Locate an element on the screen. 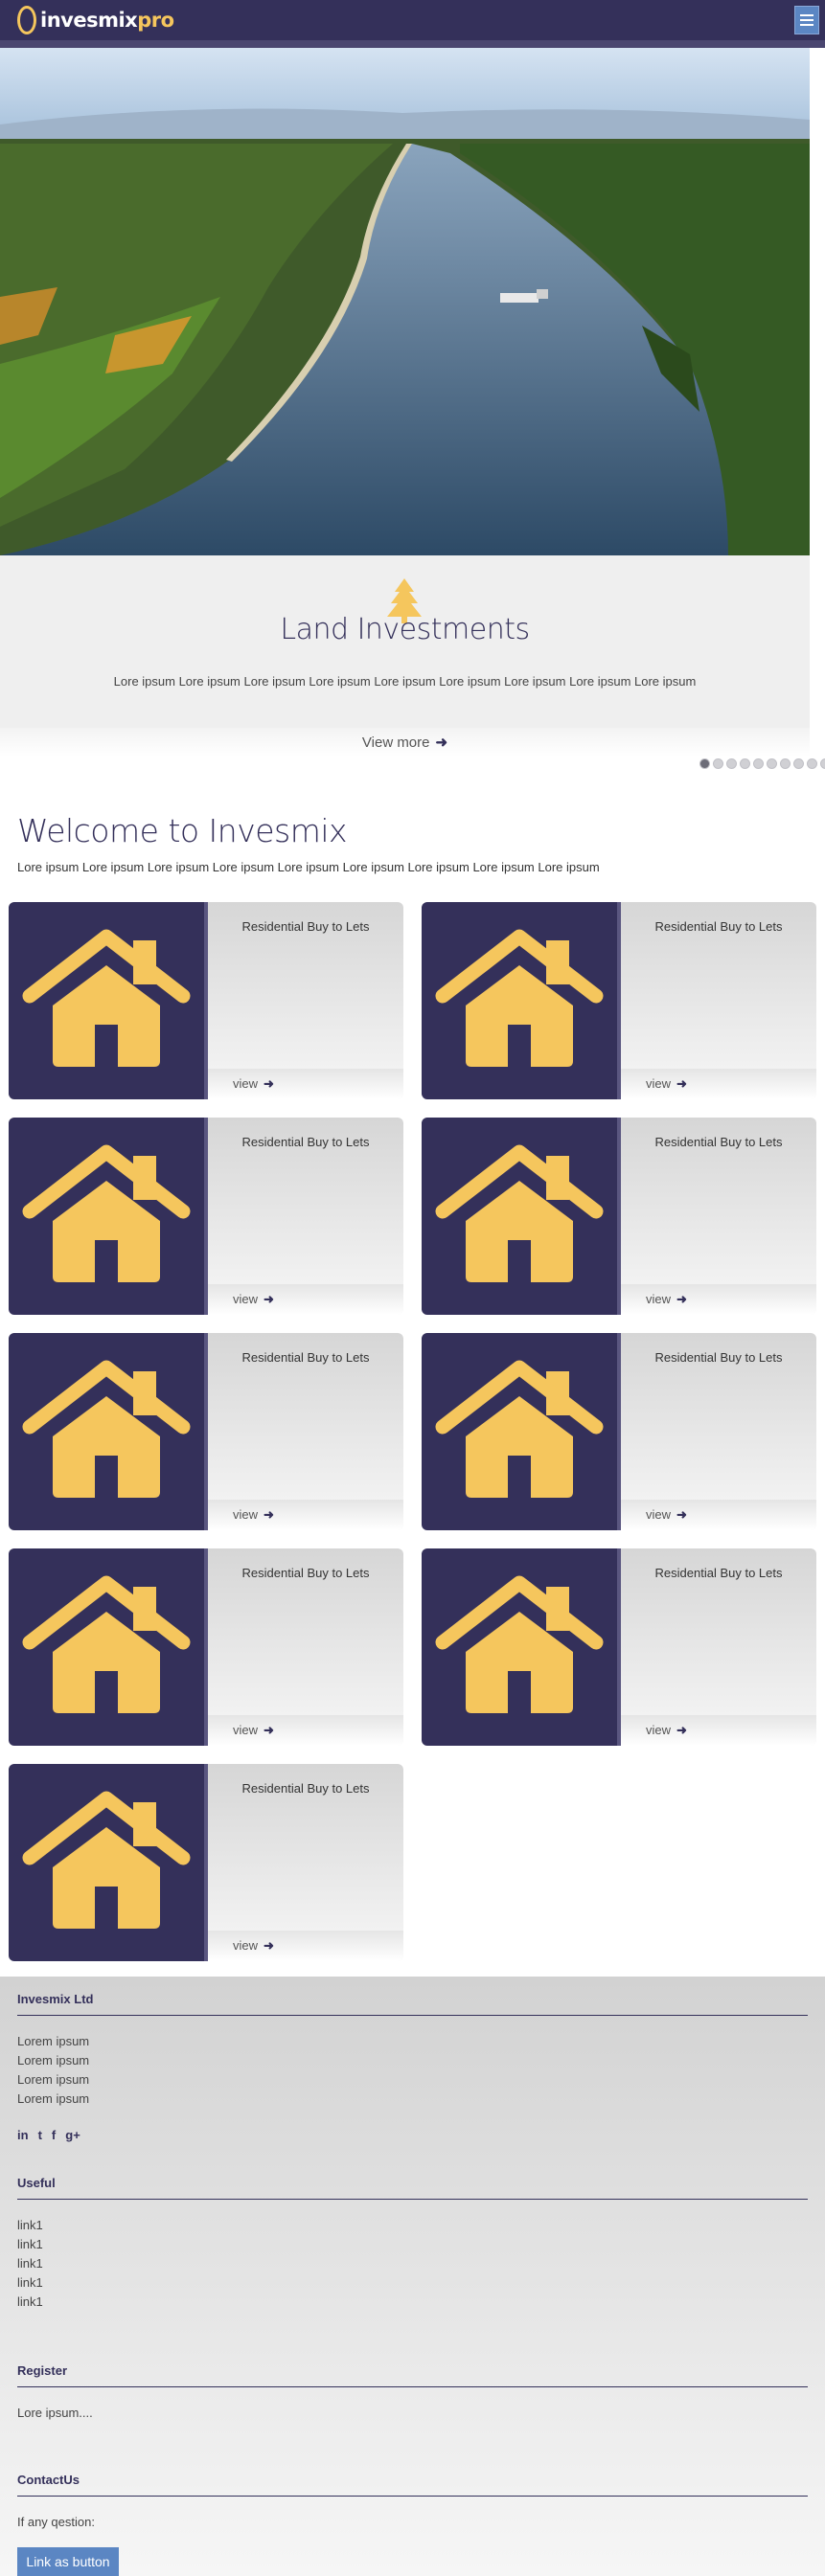  hamburger-menu-button is located at coordinates (807, 20).